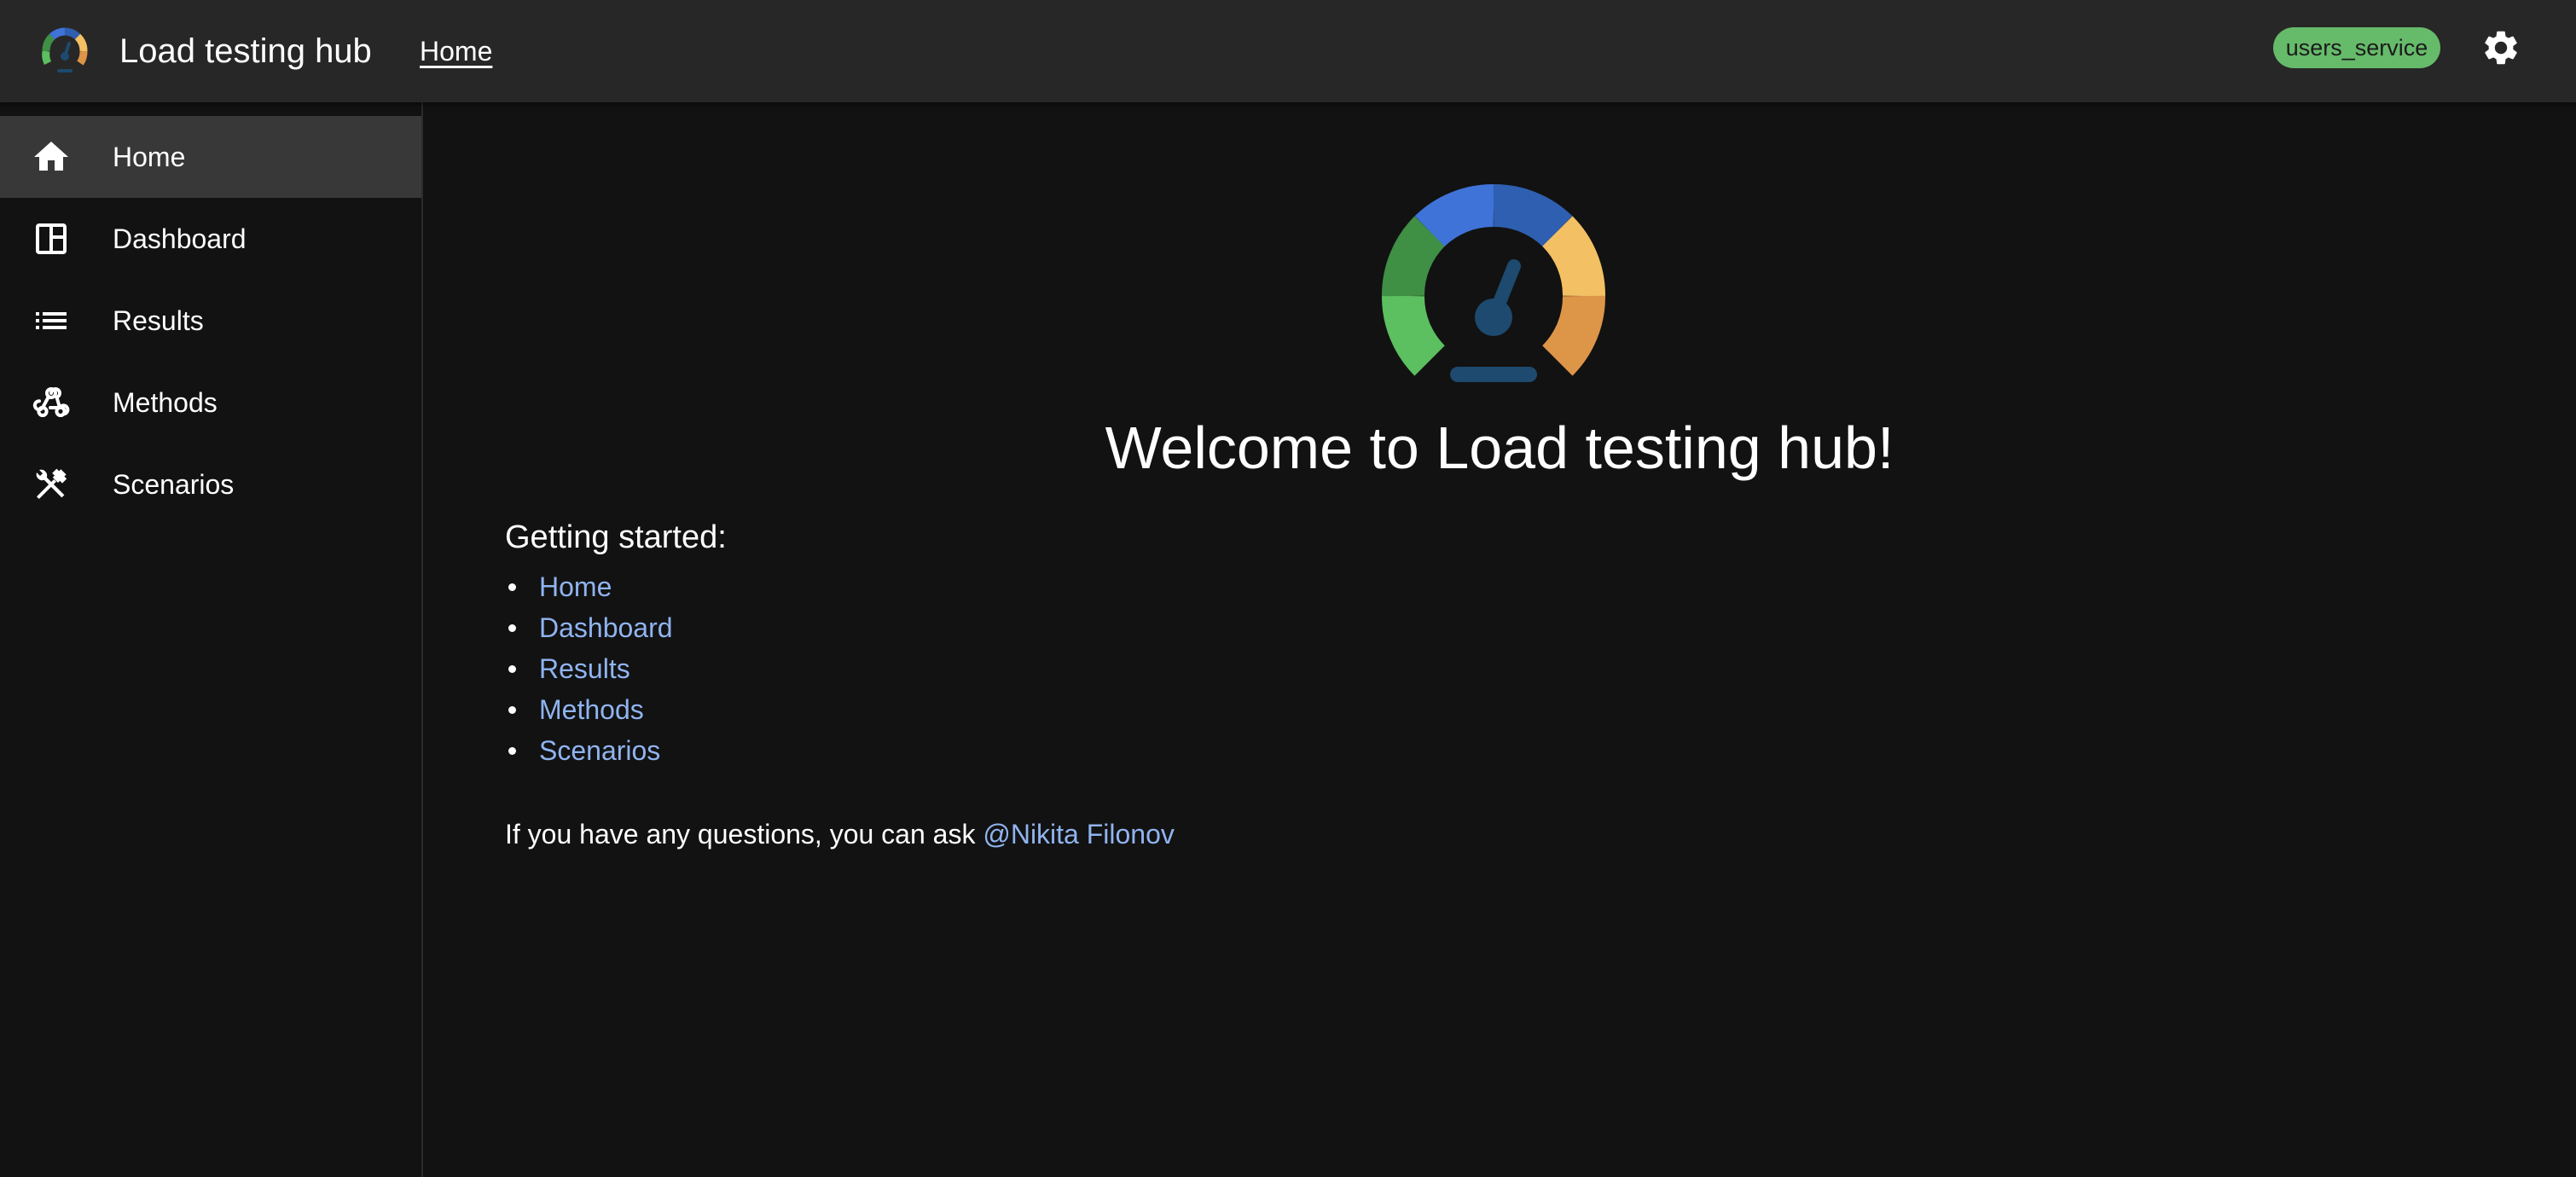 This screenshot has width=2576, height=1177. I want to click on sidebar-item-scenarios: Scenarios, so click(210, 484).